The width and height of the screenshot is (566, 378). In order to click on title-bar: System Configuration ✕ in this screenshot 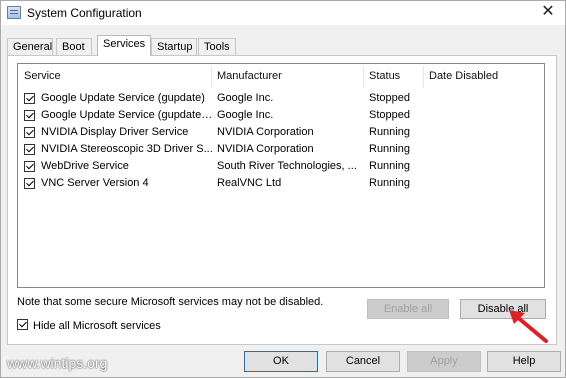, I will do `click(283, 13)`.